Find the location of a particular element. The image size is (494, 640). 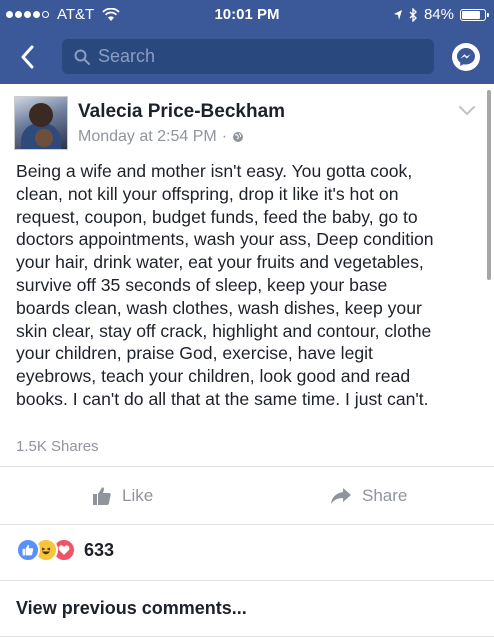

location-arrow-icon is located at coordinates (397, 14).